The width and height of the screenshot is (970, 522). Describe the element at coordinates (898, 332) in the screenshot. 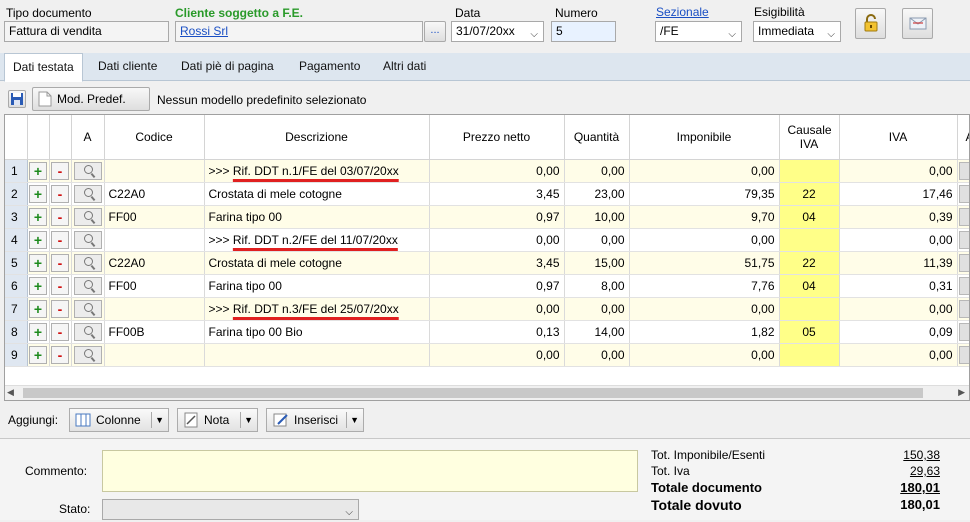

I see `iva-cell: 0,09` at that location.